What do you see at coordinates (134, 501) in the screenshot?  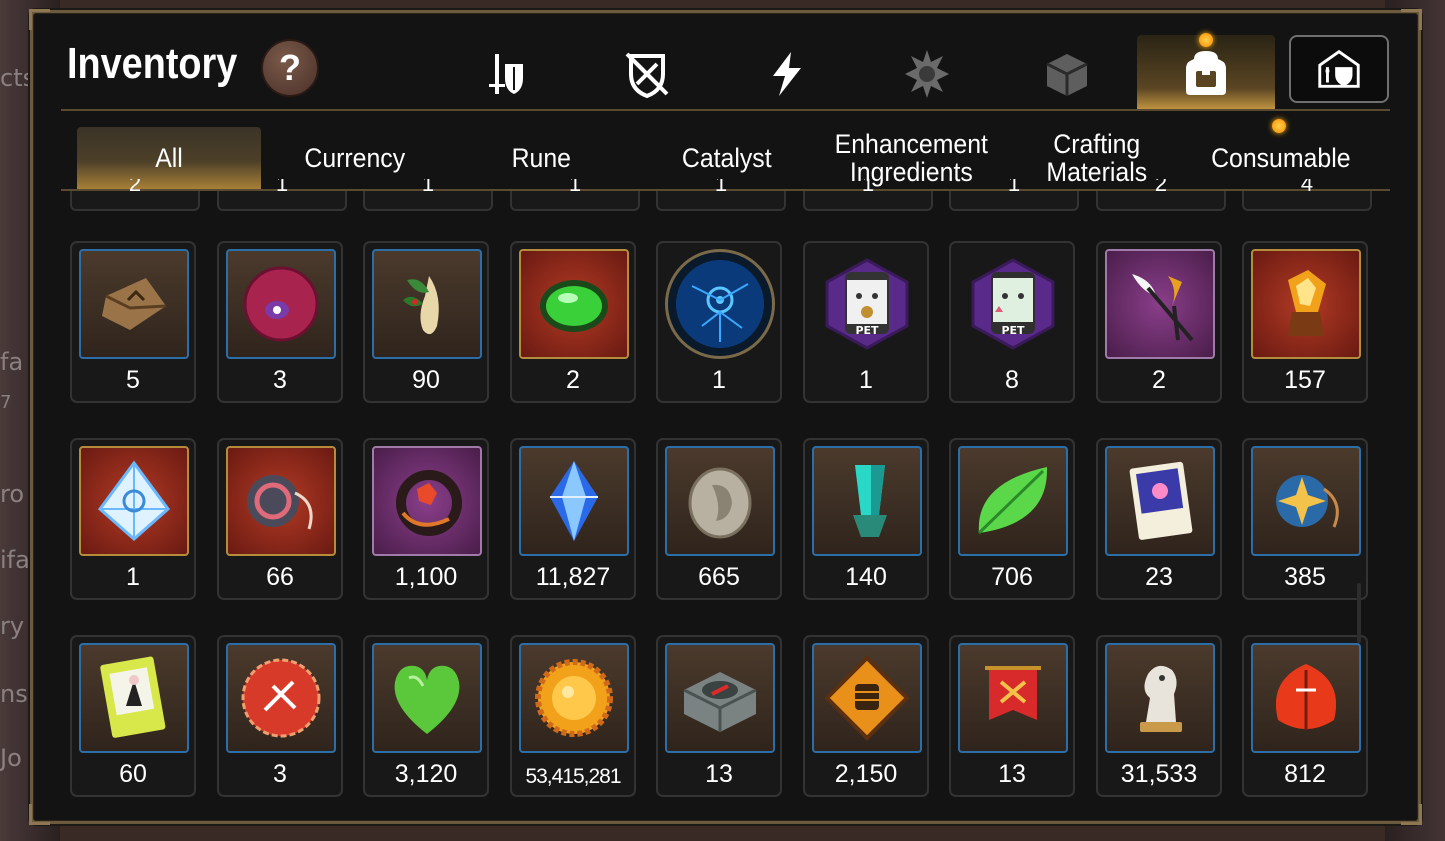 I see `blue-prism-icon` at bounding box center [134, 501].